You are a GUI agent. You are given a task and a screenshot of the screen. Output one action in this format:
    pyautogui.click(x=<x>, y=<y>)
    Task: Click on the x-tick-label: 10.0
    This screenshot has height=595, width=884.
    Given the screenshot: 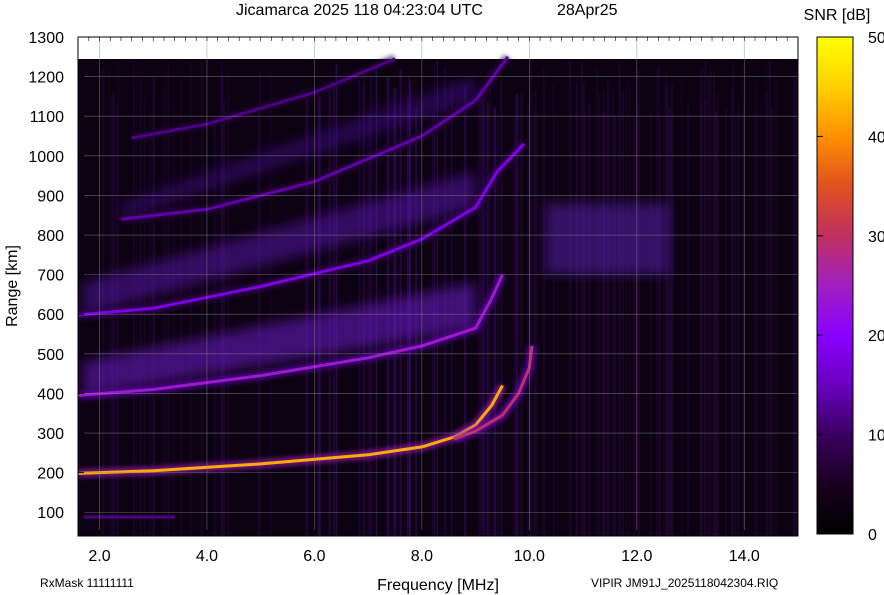 What is the action you would take?
    pyautogui.click(x=529, y=556)
    